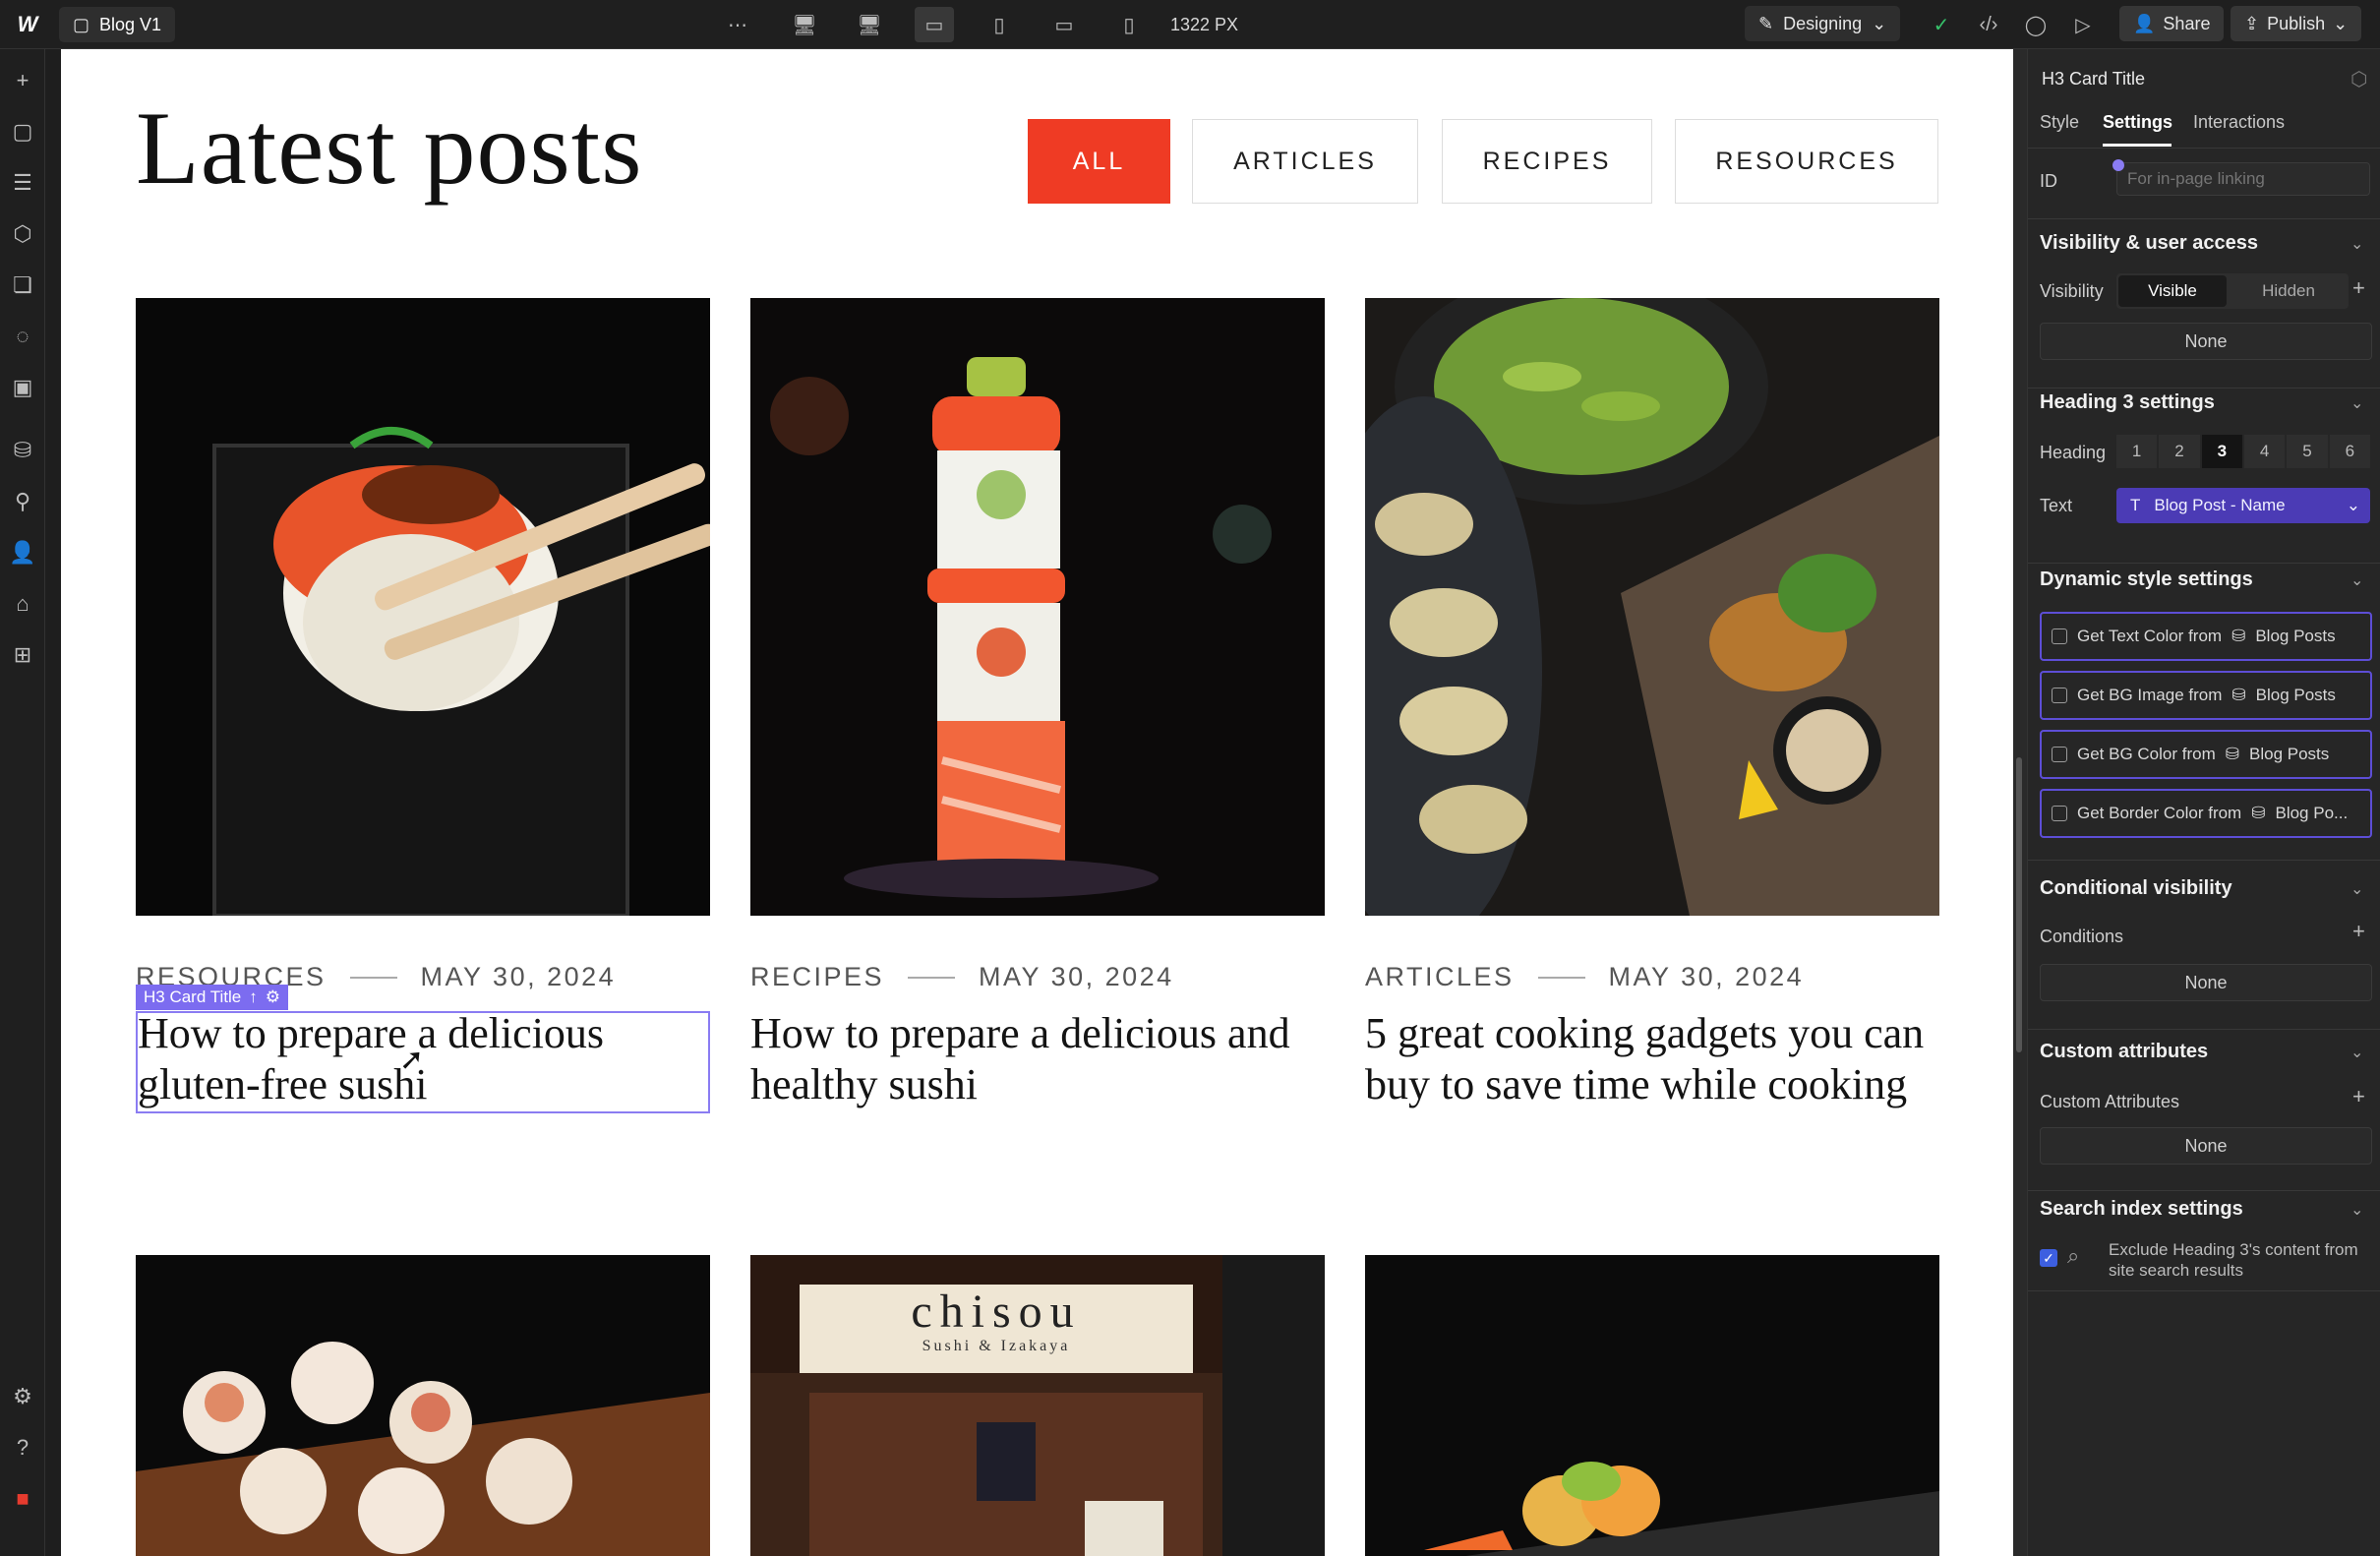  What do you see at coordinates (2083, 25) in the screenshot?
I see `preview-icon: ▷` at bounding box center [2083, 25].